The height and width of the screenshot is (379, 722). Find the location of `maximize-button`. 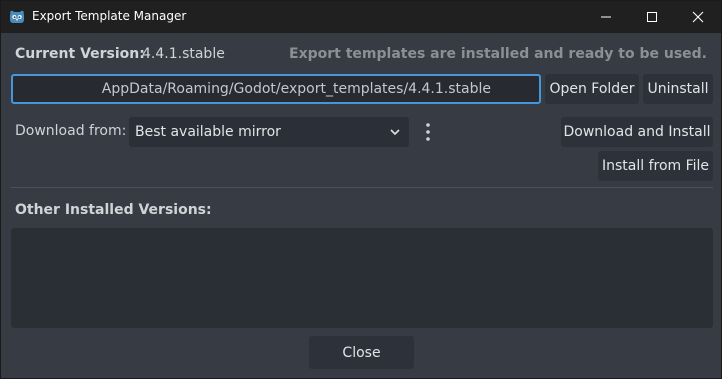

maximize-button is located at coordinates (652, 17).